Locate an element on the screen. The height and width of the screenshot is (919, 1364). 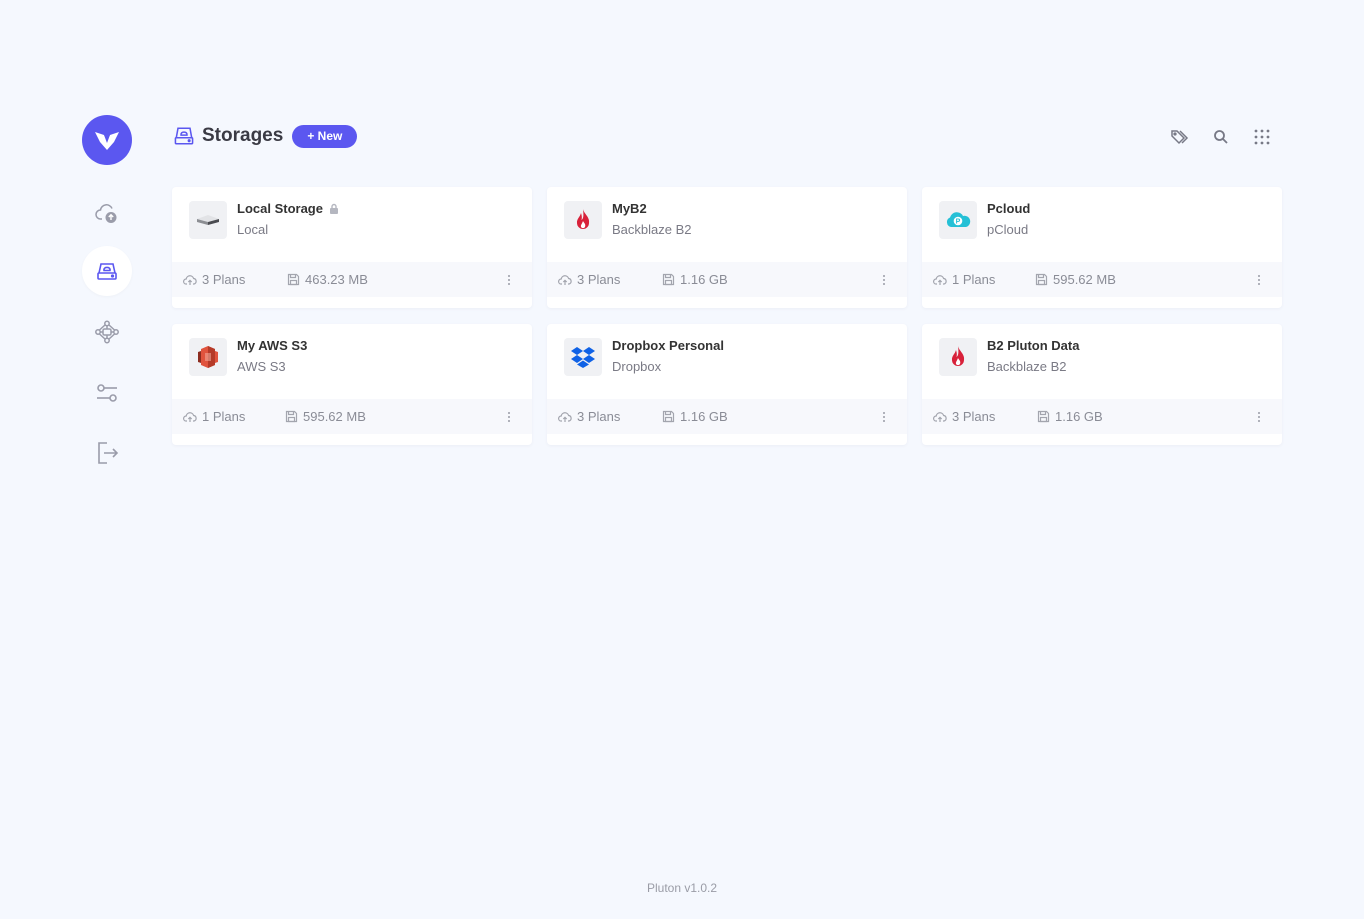
grid-dots-icon is located at coordinates (1261, 136).